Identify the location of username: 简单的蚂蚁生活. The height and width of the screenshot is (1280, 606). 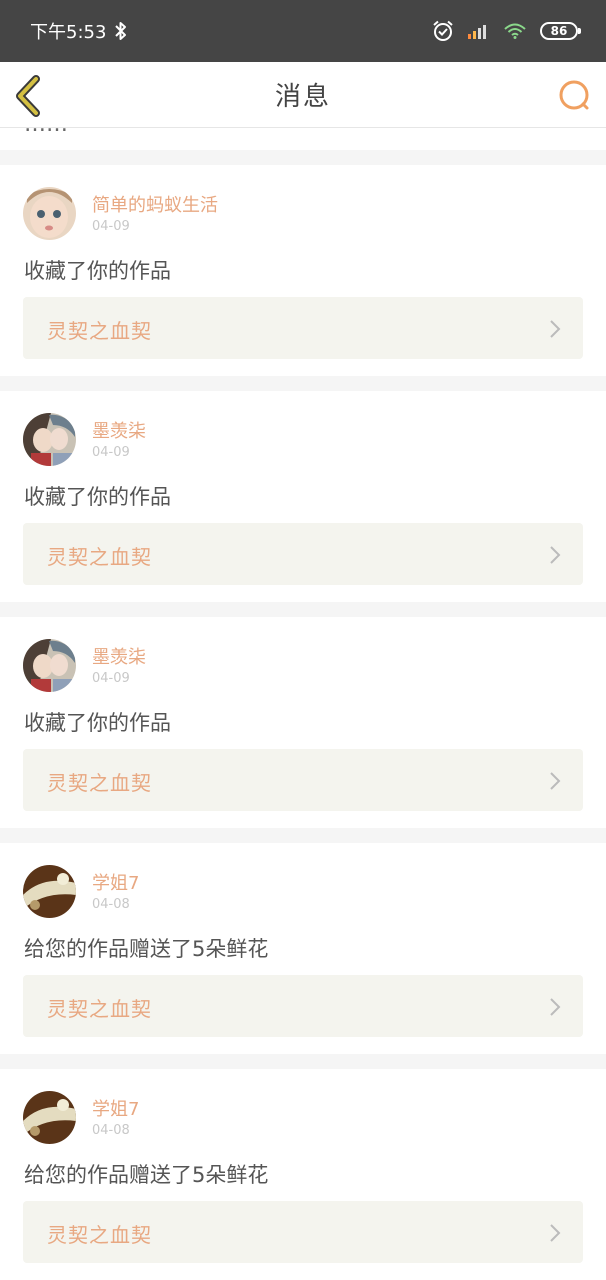
(155, 204).